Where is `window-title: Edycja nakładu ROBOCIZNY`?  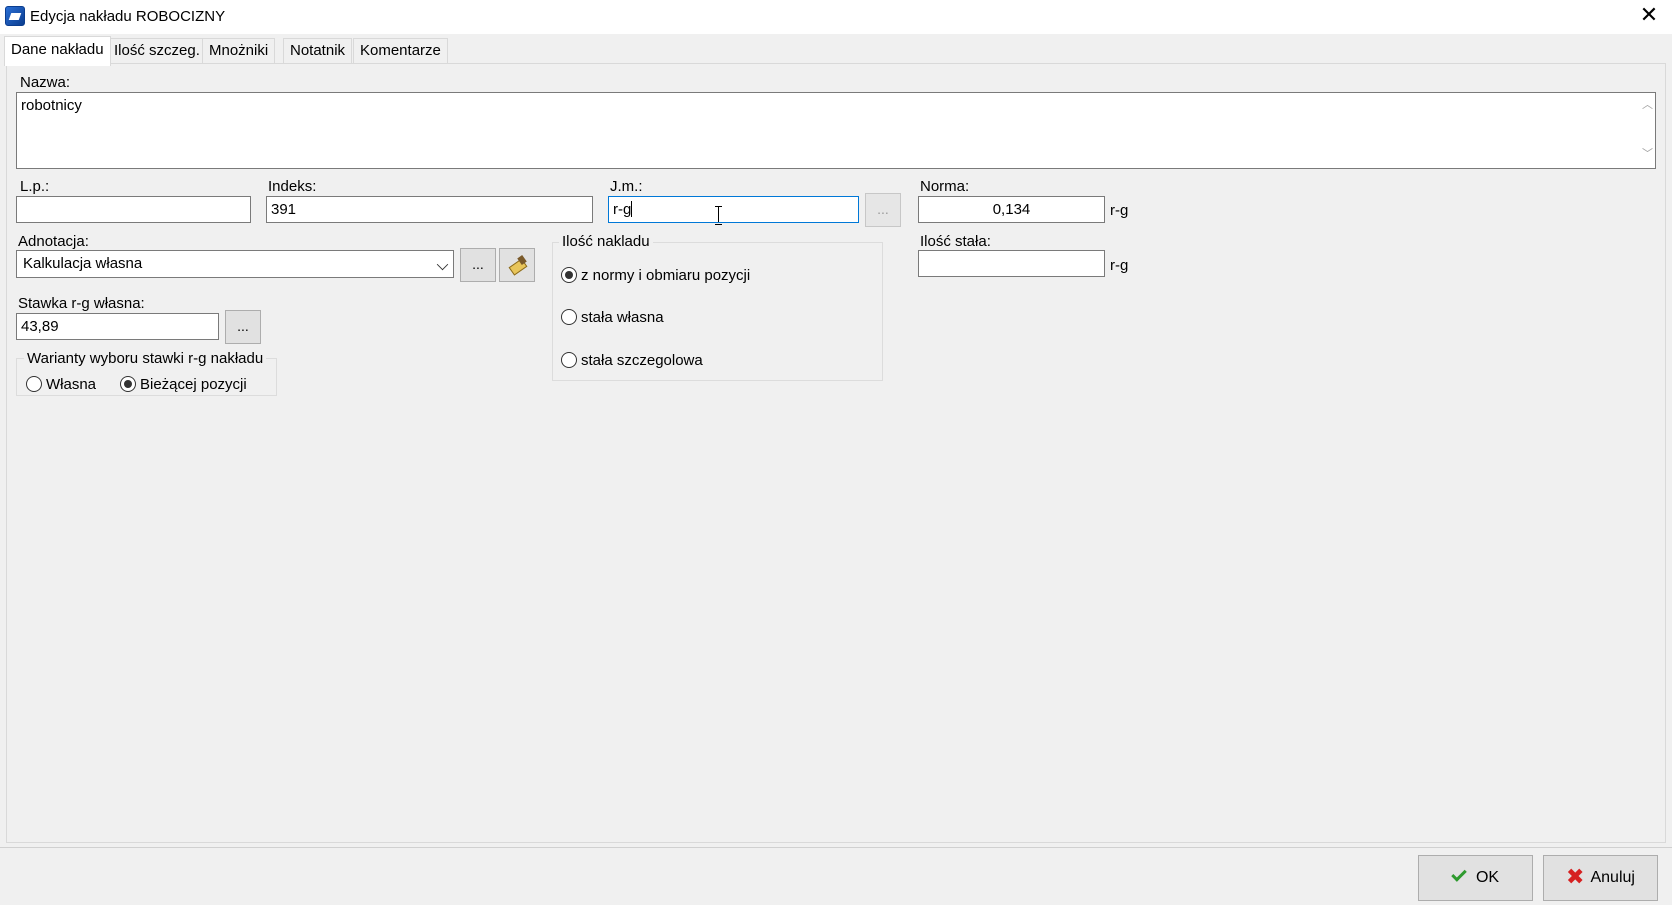 window-title: Edycja nakładu ROBOCIZNY is located at coordinates (128, 16).